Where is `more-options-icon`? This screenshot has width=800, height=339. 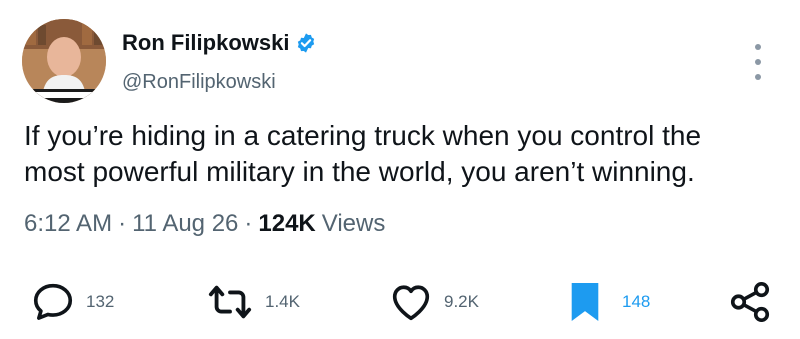
more-options-icon is located at coordinates (758, 62).